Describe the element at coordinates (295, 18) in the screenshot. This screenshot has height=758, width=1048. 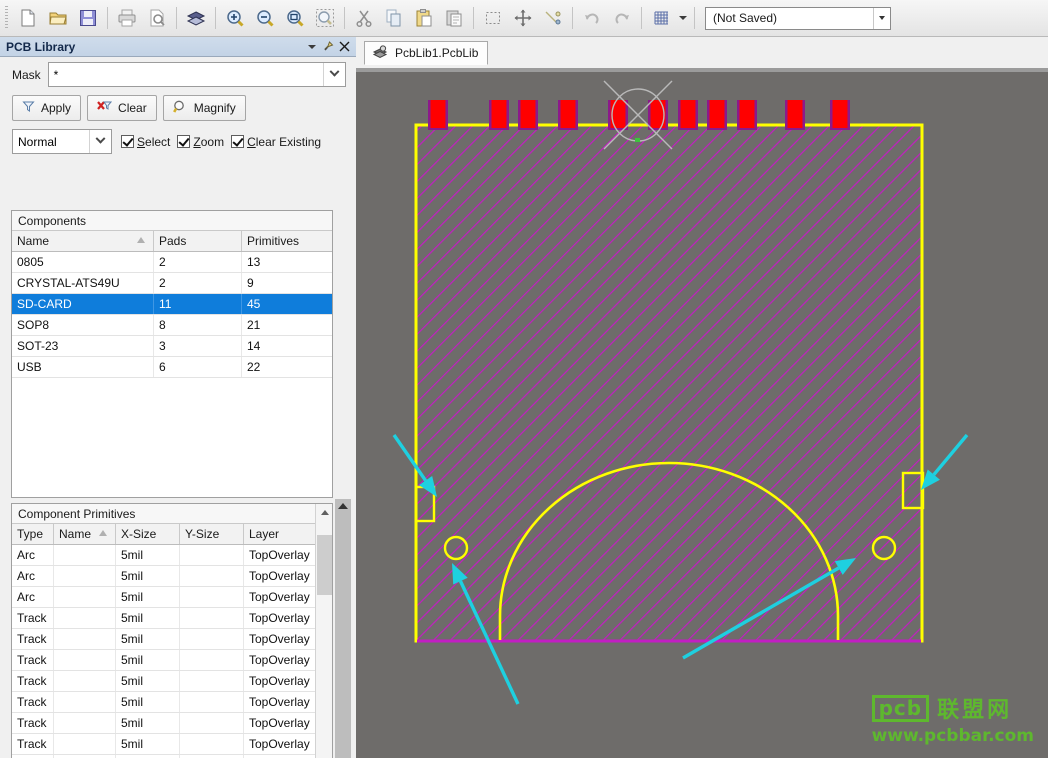
I see `zoom-fit-icon` at that location.